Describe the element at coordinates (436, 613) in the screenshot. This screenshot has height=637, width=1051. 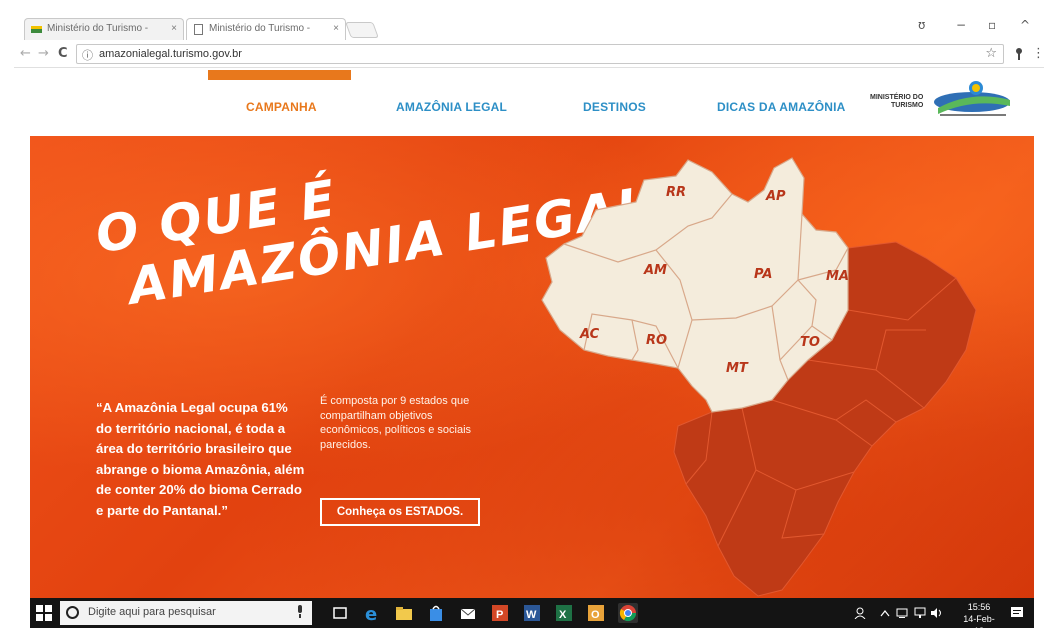
I see `store-icon` at that location.